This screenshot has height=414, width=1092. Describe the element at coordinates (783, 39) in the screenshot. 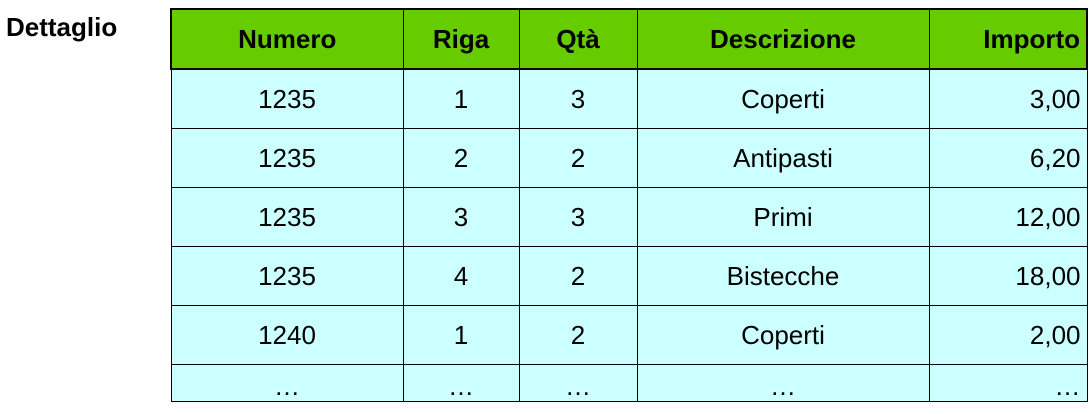

I see `column-header-descrizione: Descrizione` at that location.